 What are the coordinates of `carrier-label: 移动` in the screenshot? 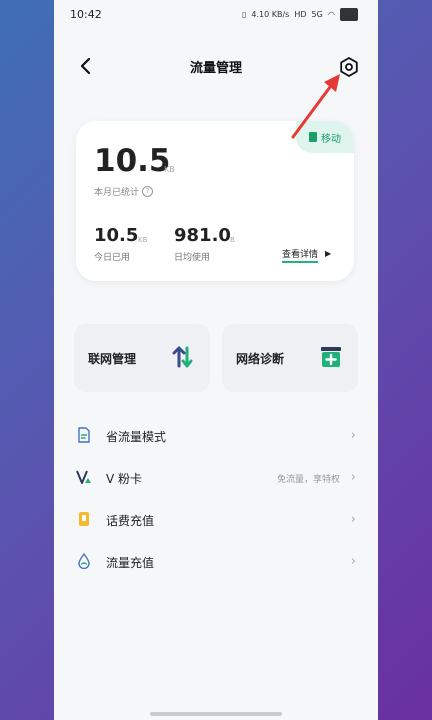 It's located at (331, 139).